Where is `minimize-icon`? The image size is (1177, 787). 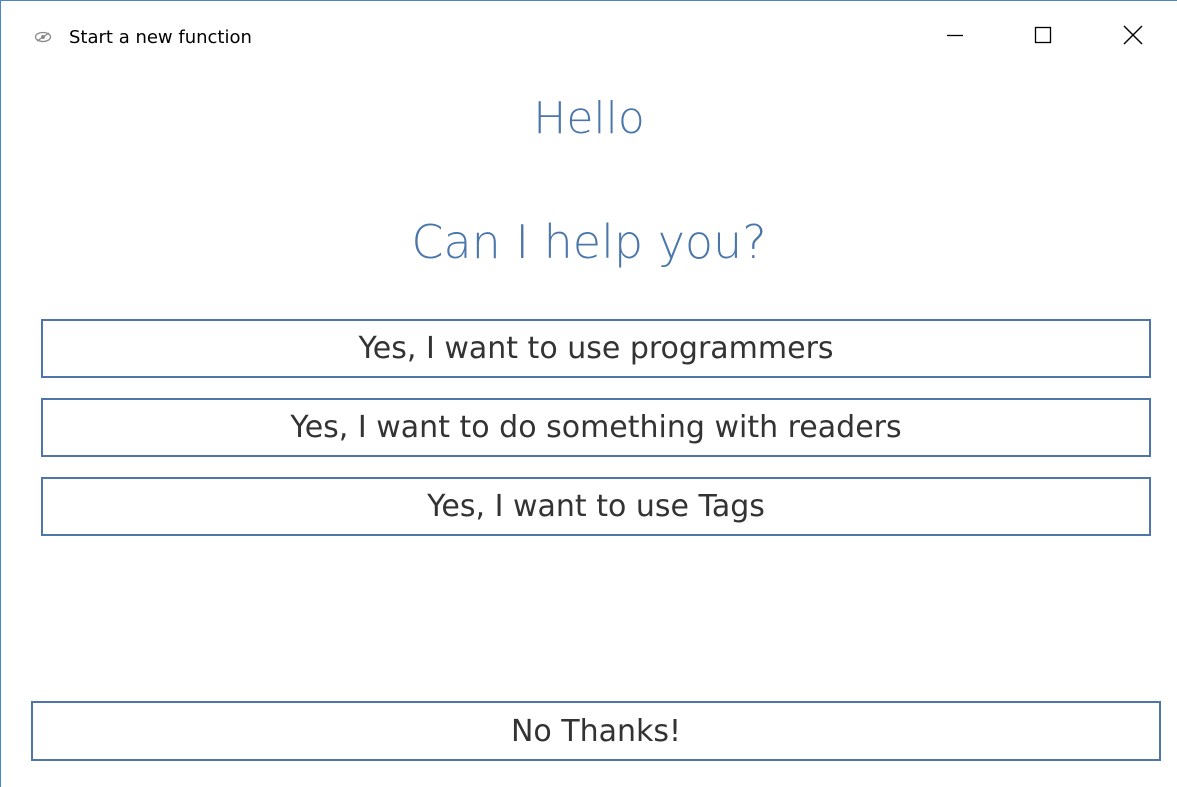
minimize-icon is located at coordinates (955, 37).